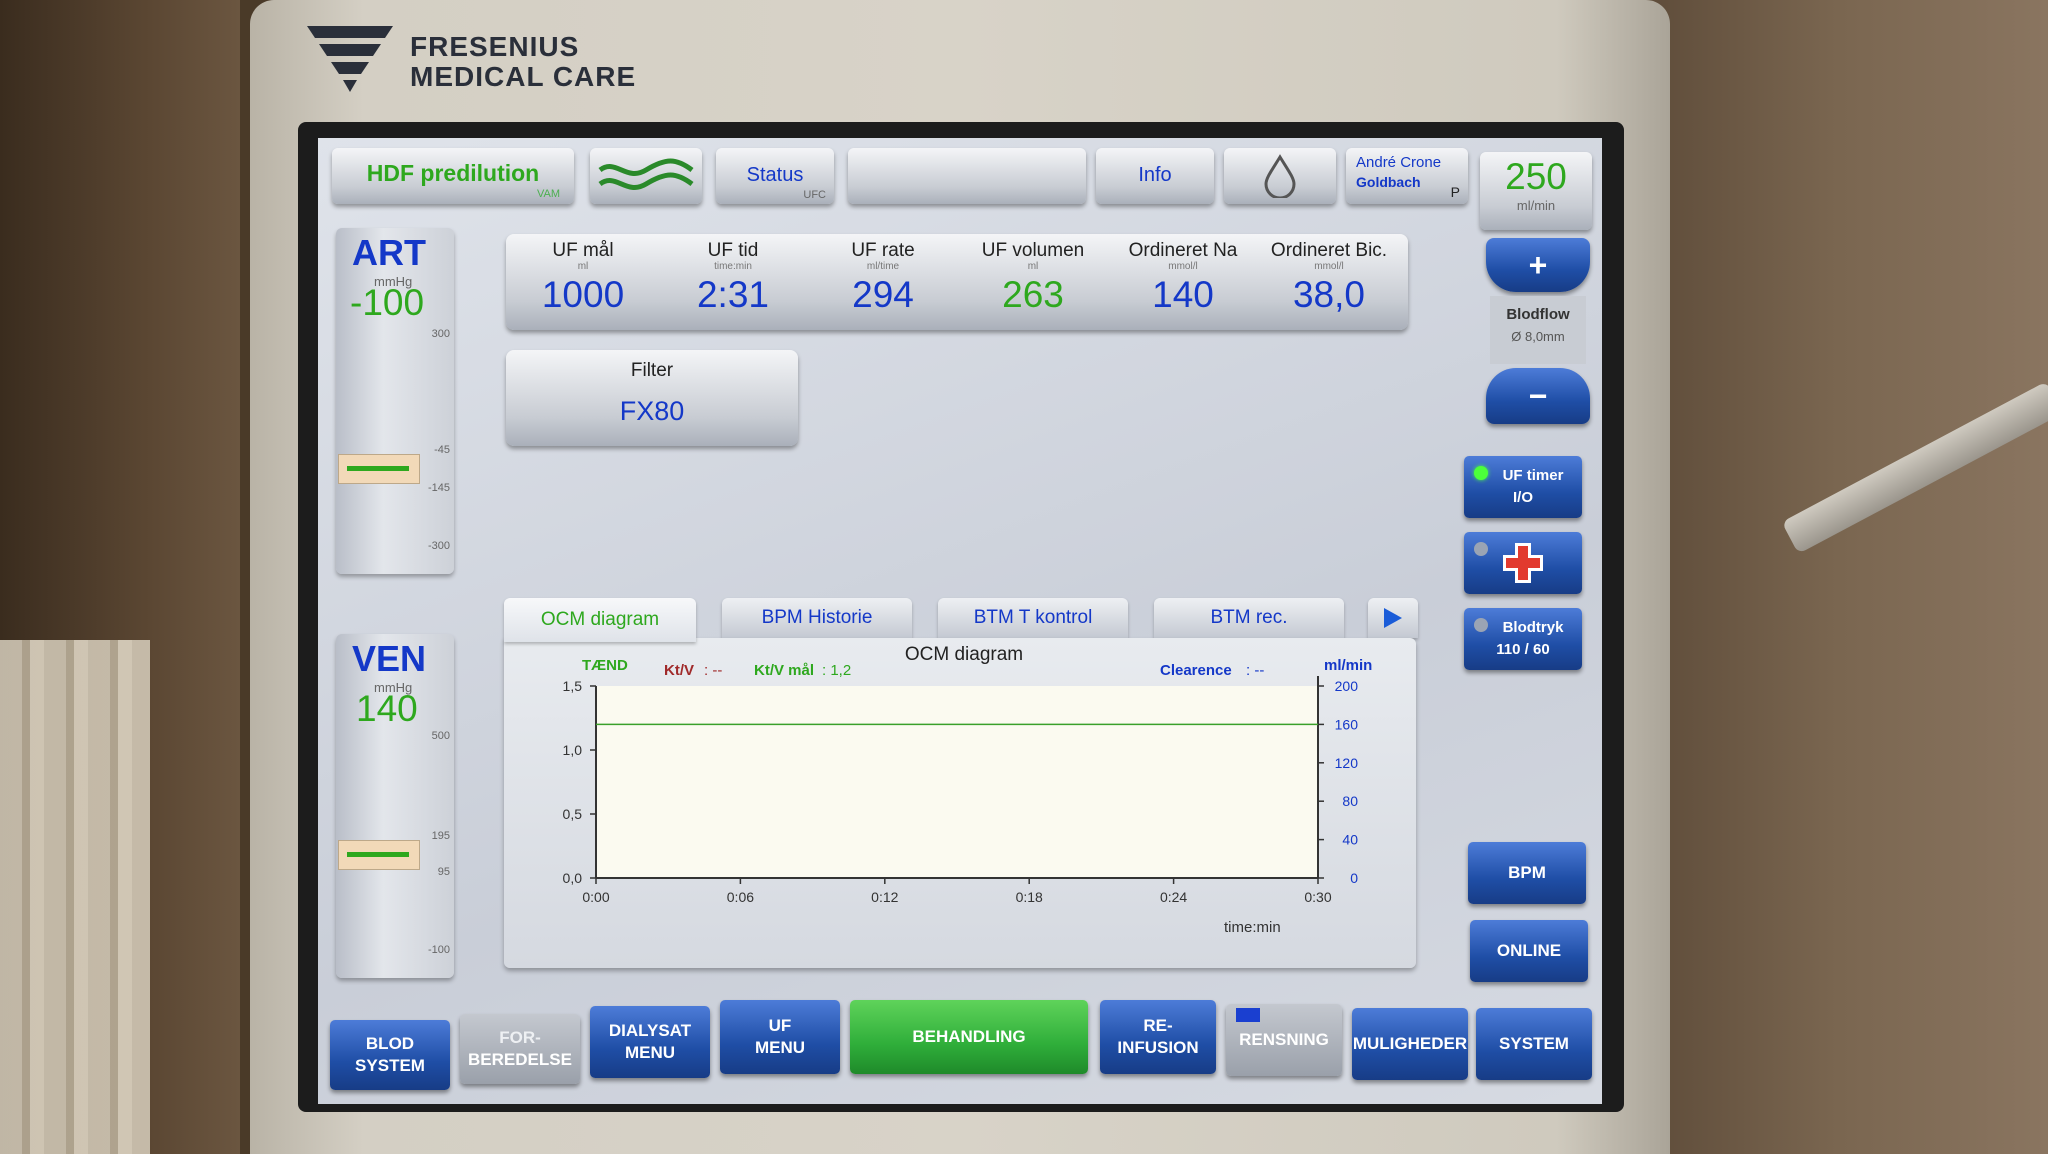  What do you see at coordinates (1347, 724) in the screenshot?
I see `y-right-tick-label: 160` at bounding box center [1347, 724].